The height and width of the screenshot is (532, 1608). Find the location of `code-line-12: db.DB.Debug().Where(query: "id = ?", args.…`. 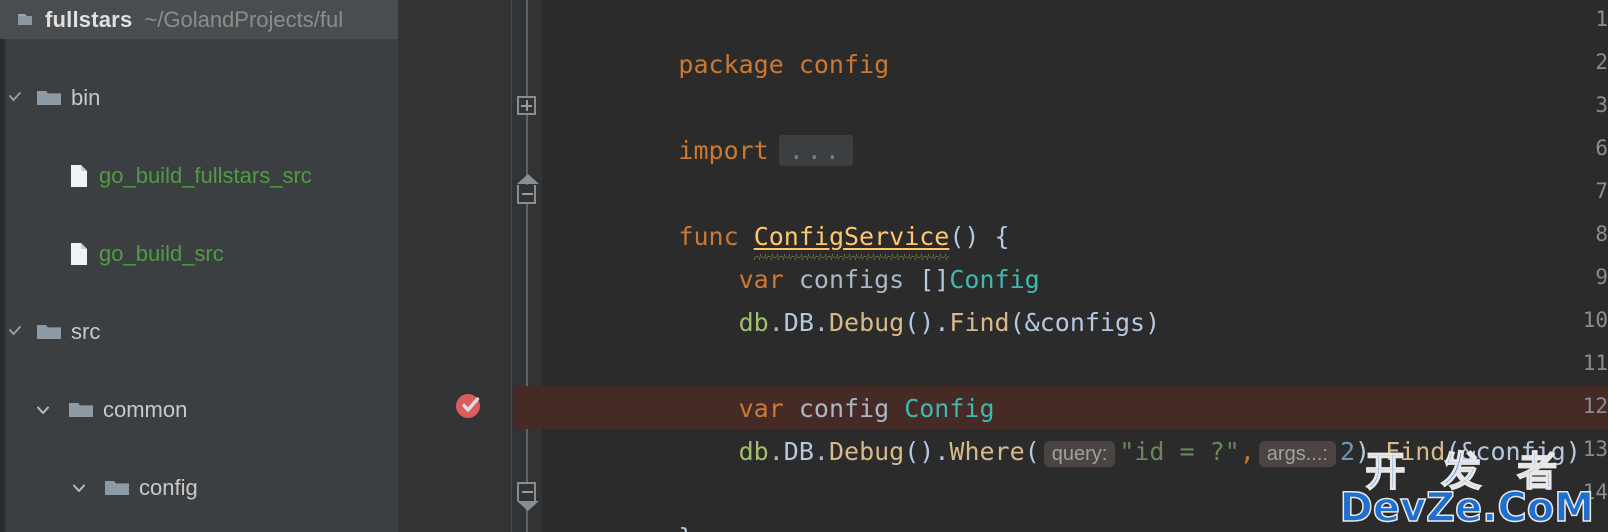

code-line-12: db.DB.Debug().Where(query: "id = ?", args.… is located at coordinates (1075, 427).